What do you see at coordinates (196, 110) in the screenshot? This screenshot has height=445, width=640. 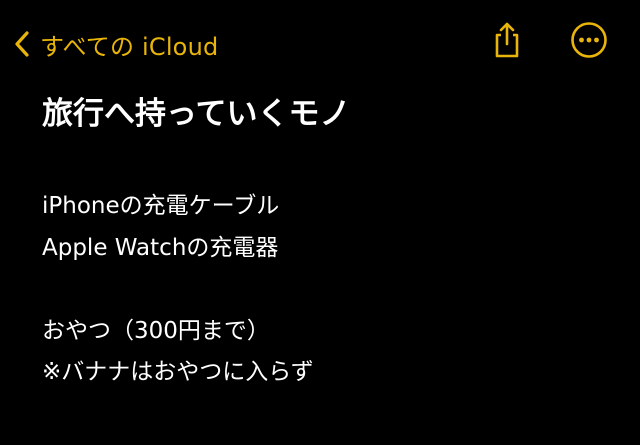 I see `note-title: 旅行へ持っていくモノ` at bounding box center [196, 110].